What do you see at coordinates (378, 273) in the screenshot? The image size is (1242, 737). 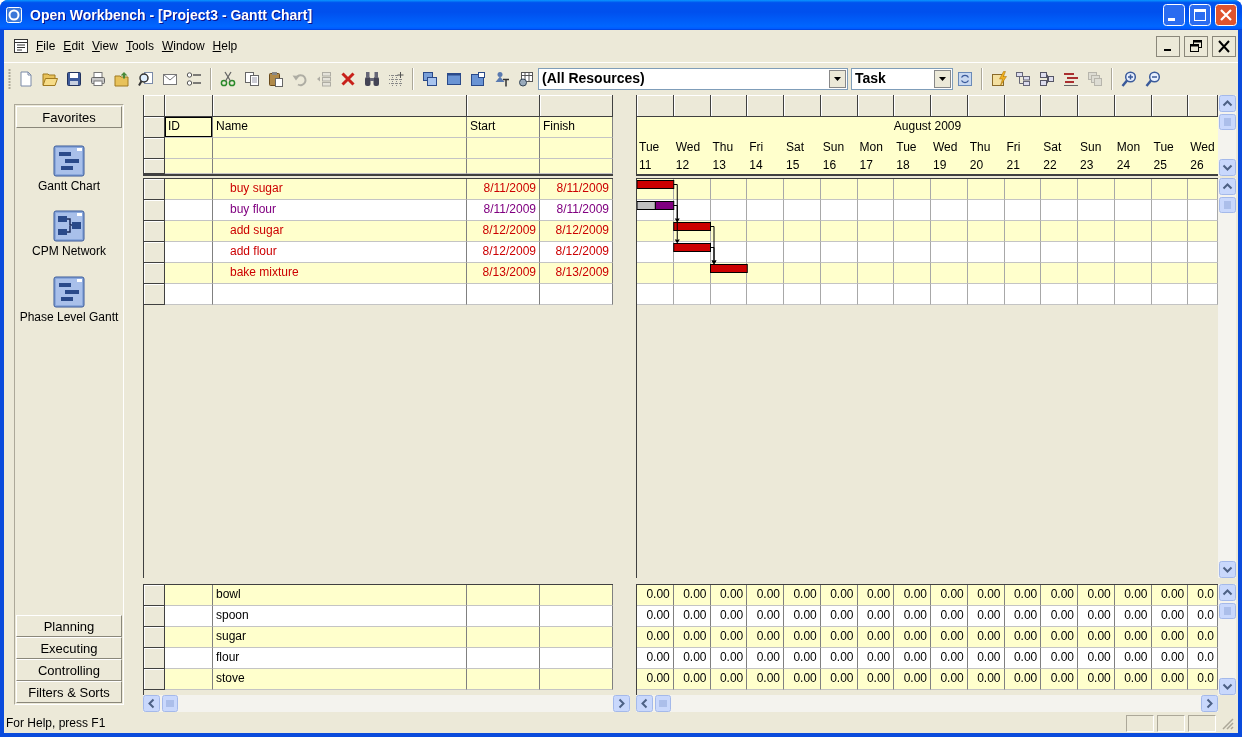 I see `task-row: bake mixture 8/13/2009 8/13/2009` at bounding box center [378, 273].